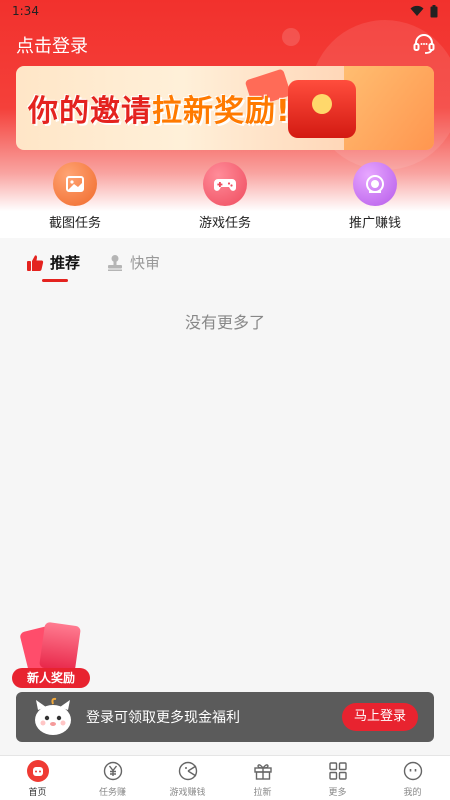 This screenshot has height=800, width=450. Describe the element at coordinates (262, 772) in the screenshot. I see `gift-icon` at that location.